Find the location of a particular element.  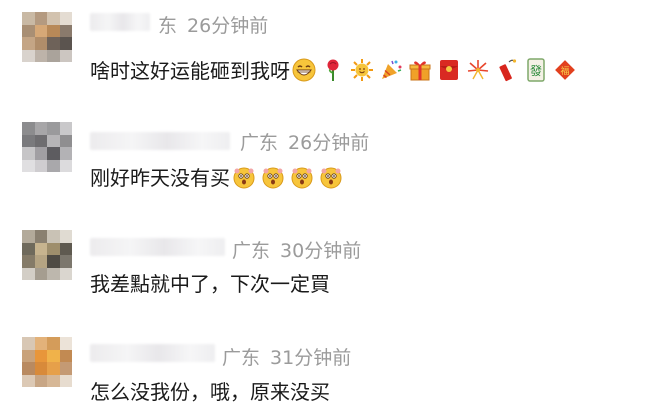

comment-text: 怎么没我份，哦，原来没买 is located at coordinates (210, 390).